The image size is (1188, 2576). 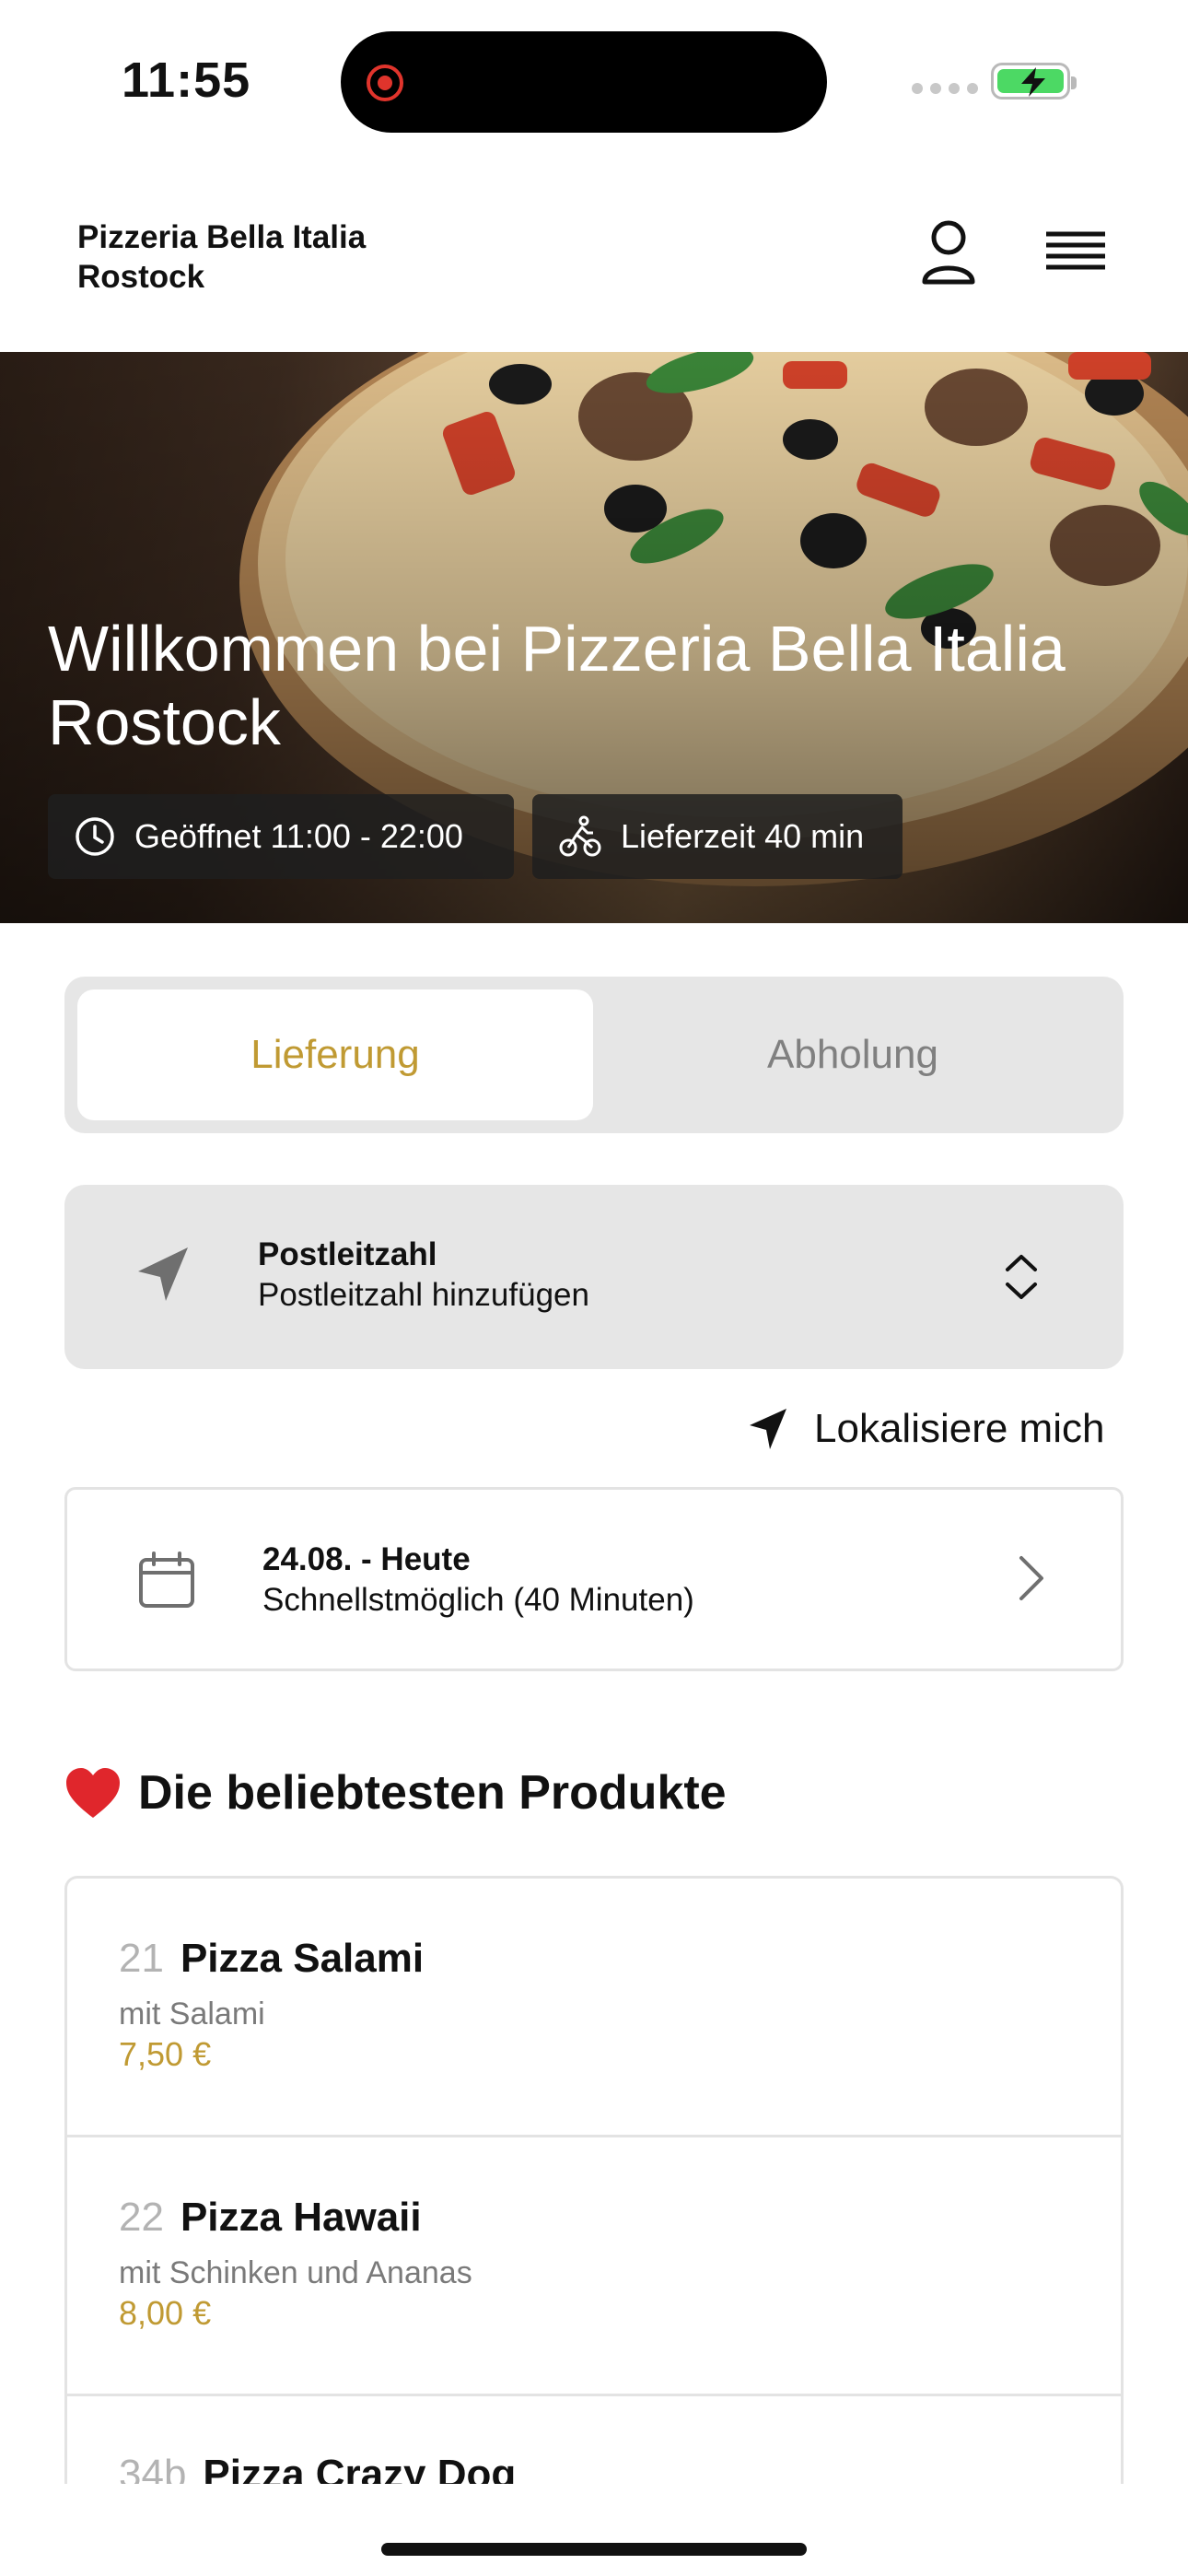 What do you see at coordinates (959, 1428) in the screenshot?
I see `locate-me-label: Lokalisiere mich` at bounding box center [959, 1428].